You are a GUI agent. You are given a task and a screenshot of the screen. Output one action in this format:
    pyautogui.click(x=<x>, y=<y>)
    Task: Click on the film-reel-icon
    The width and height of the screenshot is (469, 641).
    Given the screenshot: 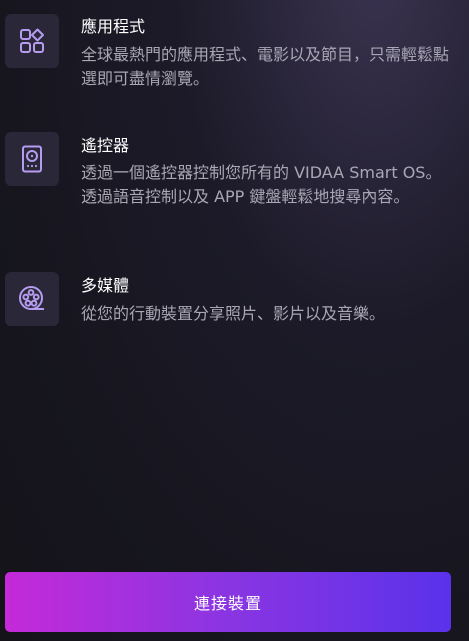 What is the action you would take?
    pyautogui.click(x=32, y=299)
    